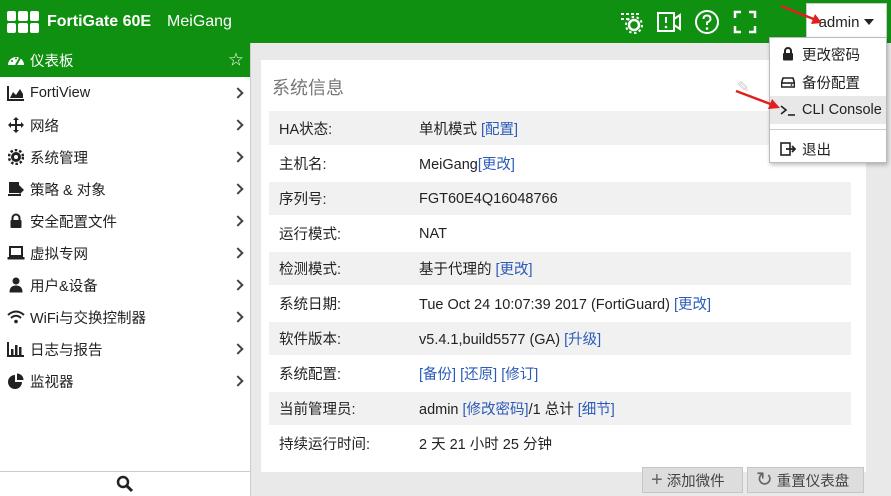  I want to click on reset-arrow-icon: ↻, so click(764, 480).